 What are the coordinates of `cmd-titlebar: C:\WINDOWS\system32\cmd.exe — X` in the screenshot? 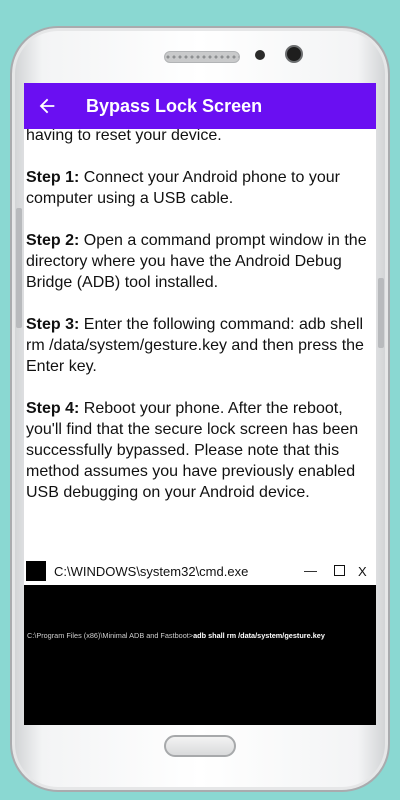 It's located at (200, 571).